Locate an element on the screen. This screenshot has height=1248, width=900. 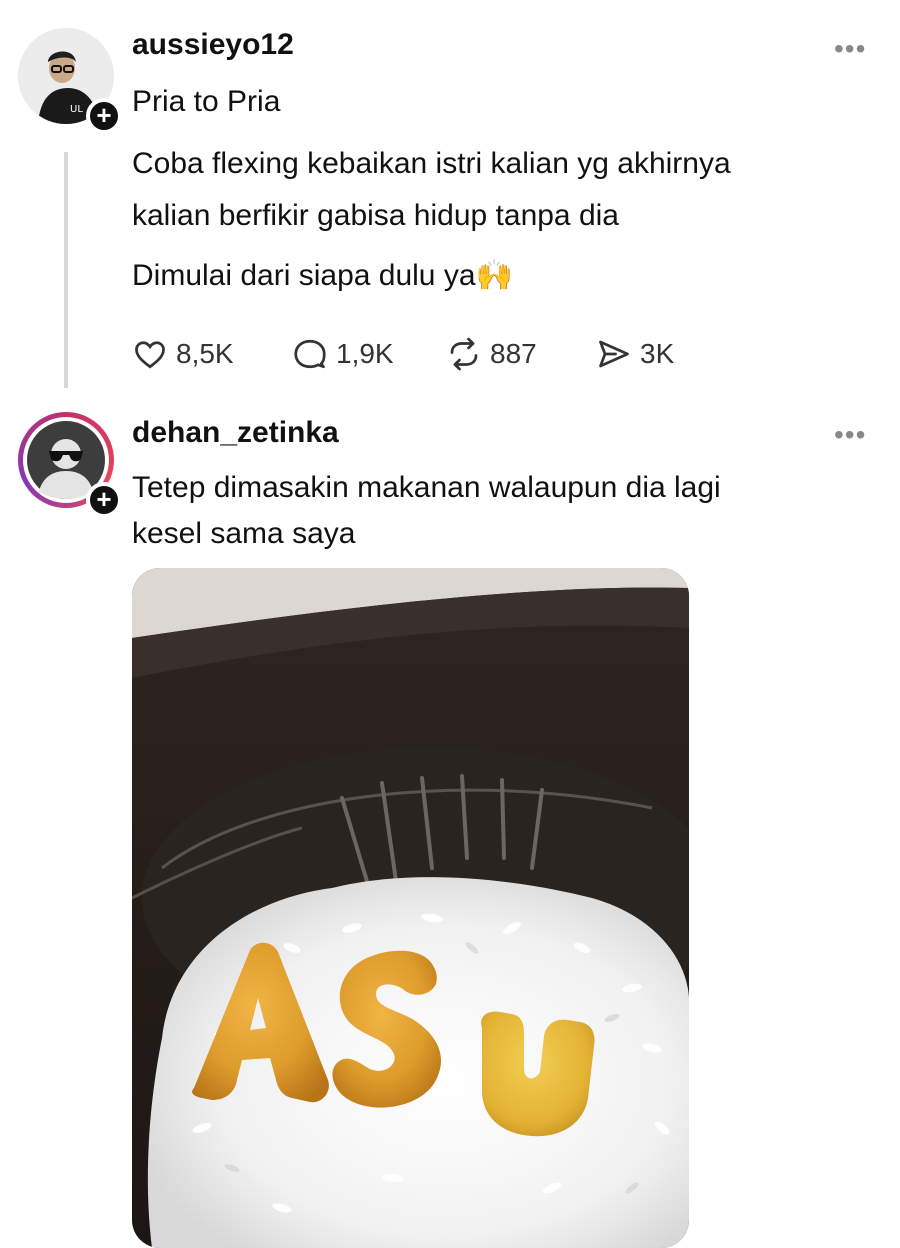
comment-button: 1,9K is located at coordinates (343, 354).